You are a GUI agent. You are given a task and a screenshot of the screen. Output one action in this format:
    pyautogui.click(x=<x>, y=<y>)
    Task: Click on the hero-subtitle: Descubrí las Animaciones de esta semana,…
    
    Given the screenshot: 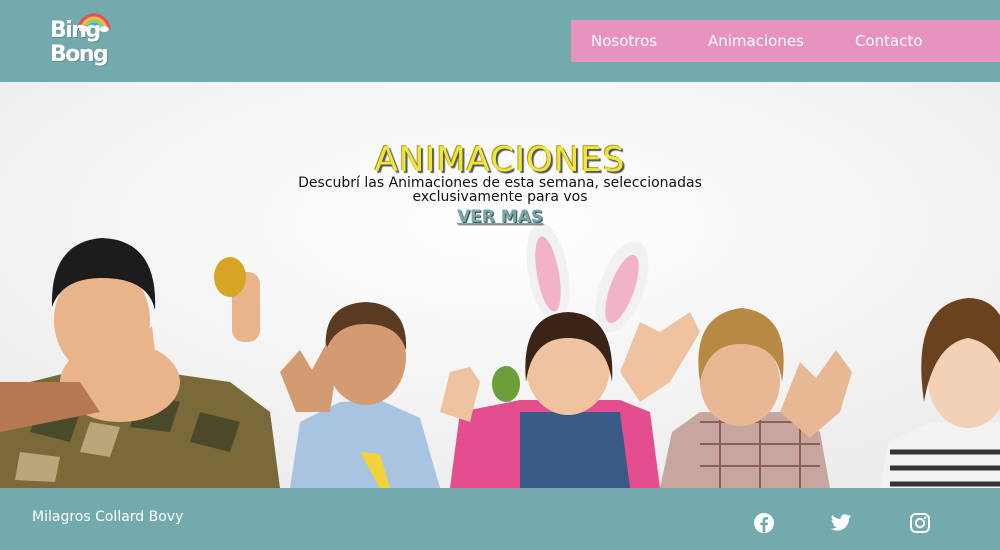 What is the action you would take?
    pyautogui.click(x=500, y=190)
    